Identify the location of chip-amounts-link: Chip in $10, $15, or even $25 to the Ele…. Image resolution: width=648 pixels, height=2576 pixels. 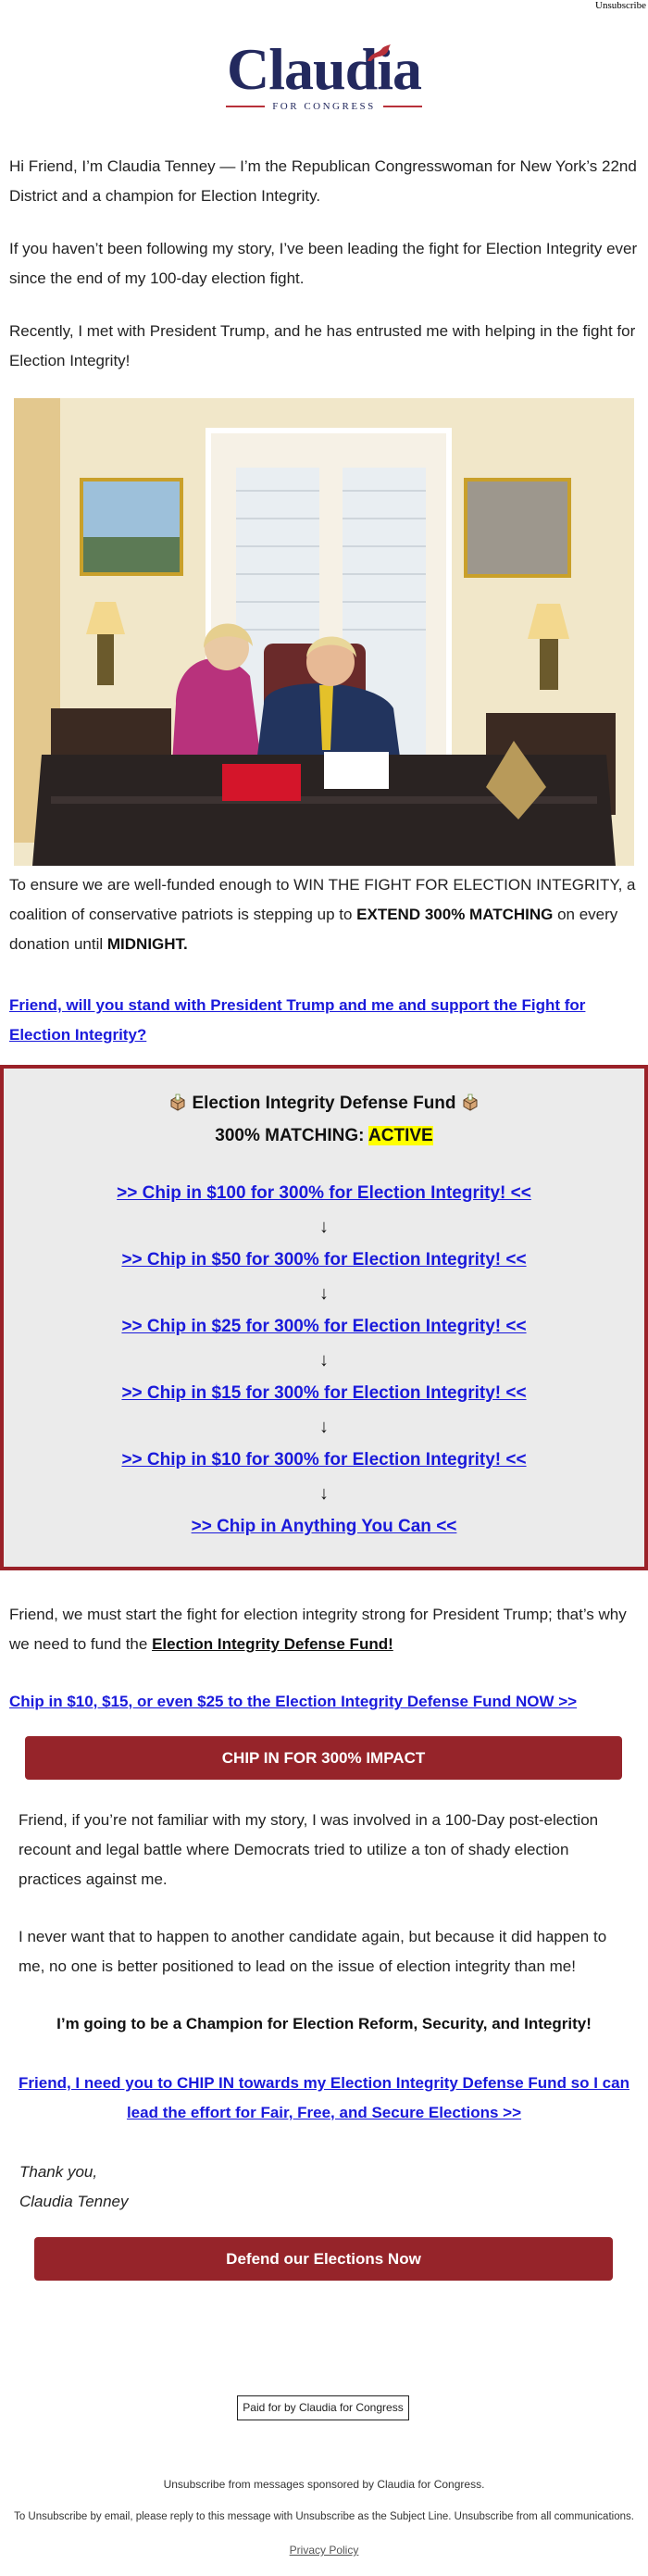
(293, 1702).